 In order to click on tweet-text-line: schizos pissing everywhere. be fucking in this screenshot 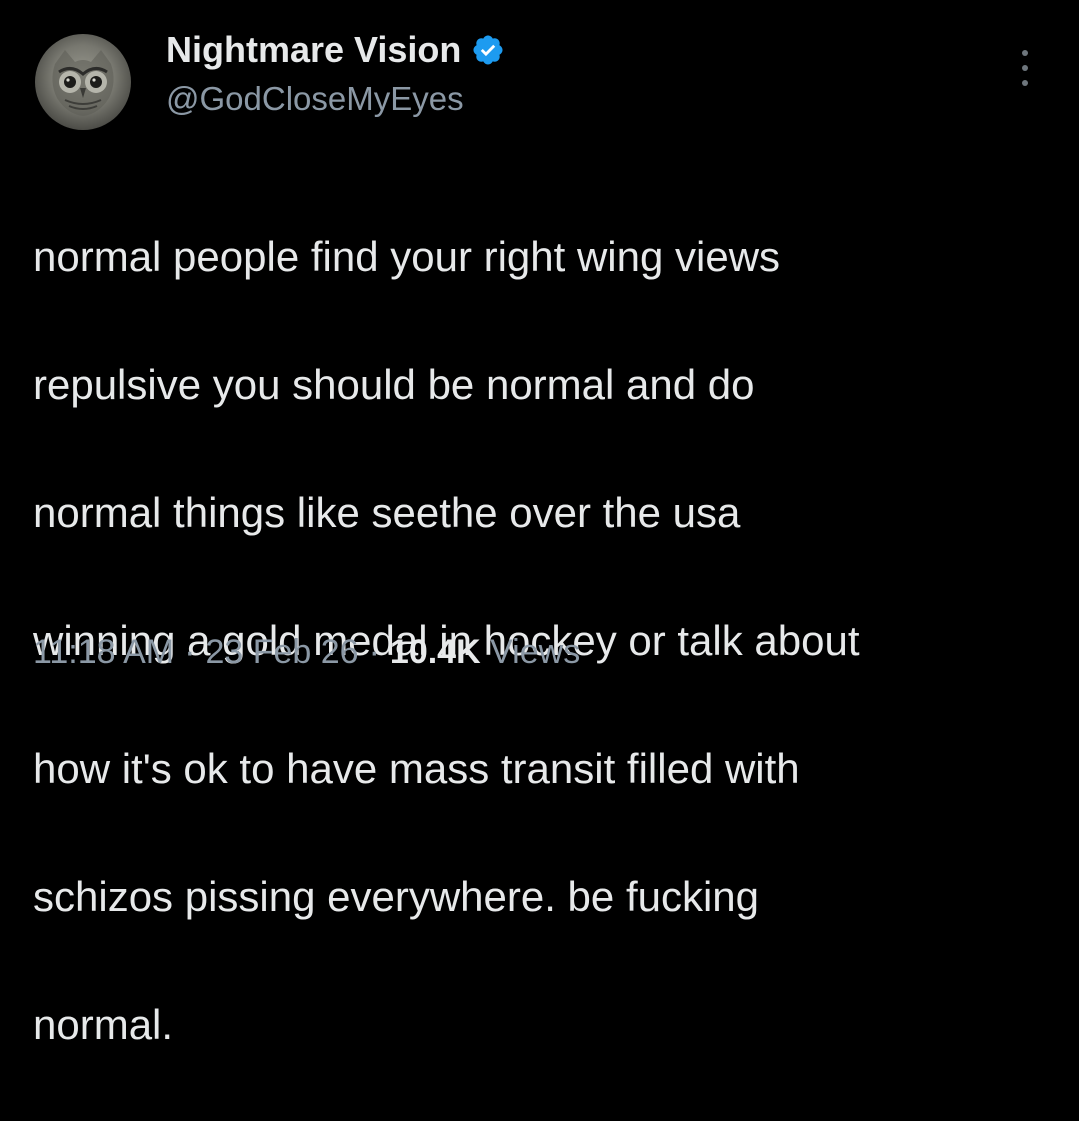, I will do `click(396, 896)`.